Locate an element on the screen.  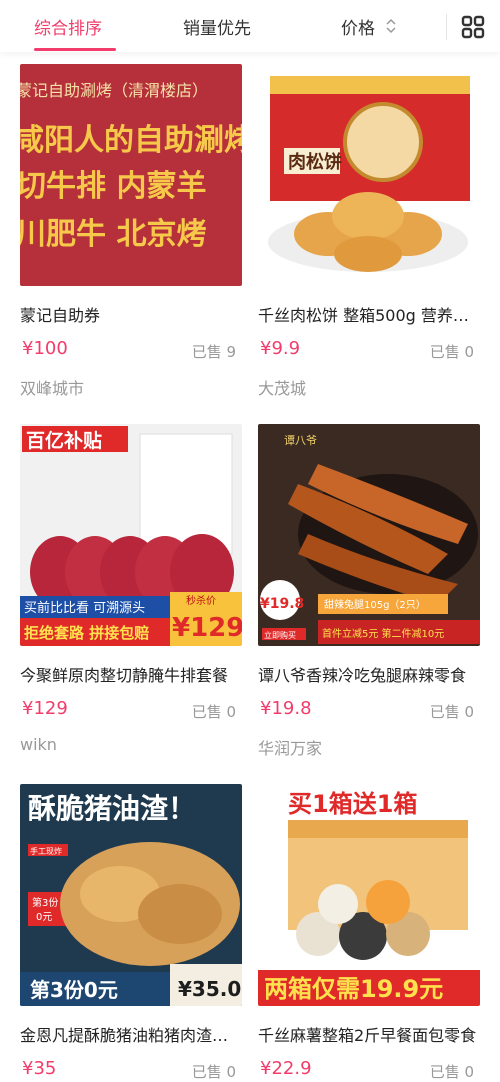
sort-bar: 综合排序 销量优先 价格 is located at coordinates (250, 26).